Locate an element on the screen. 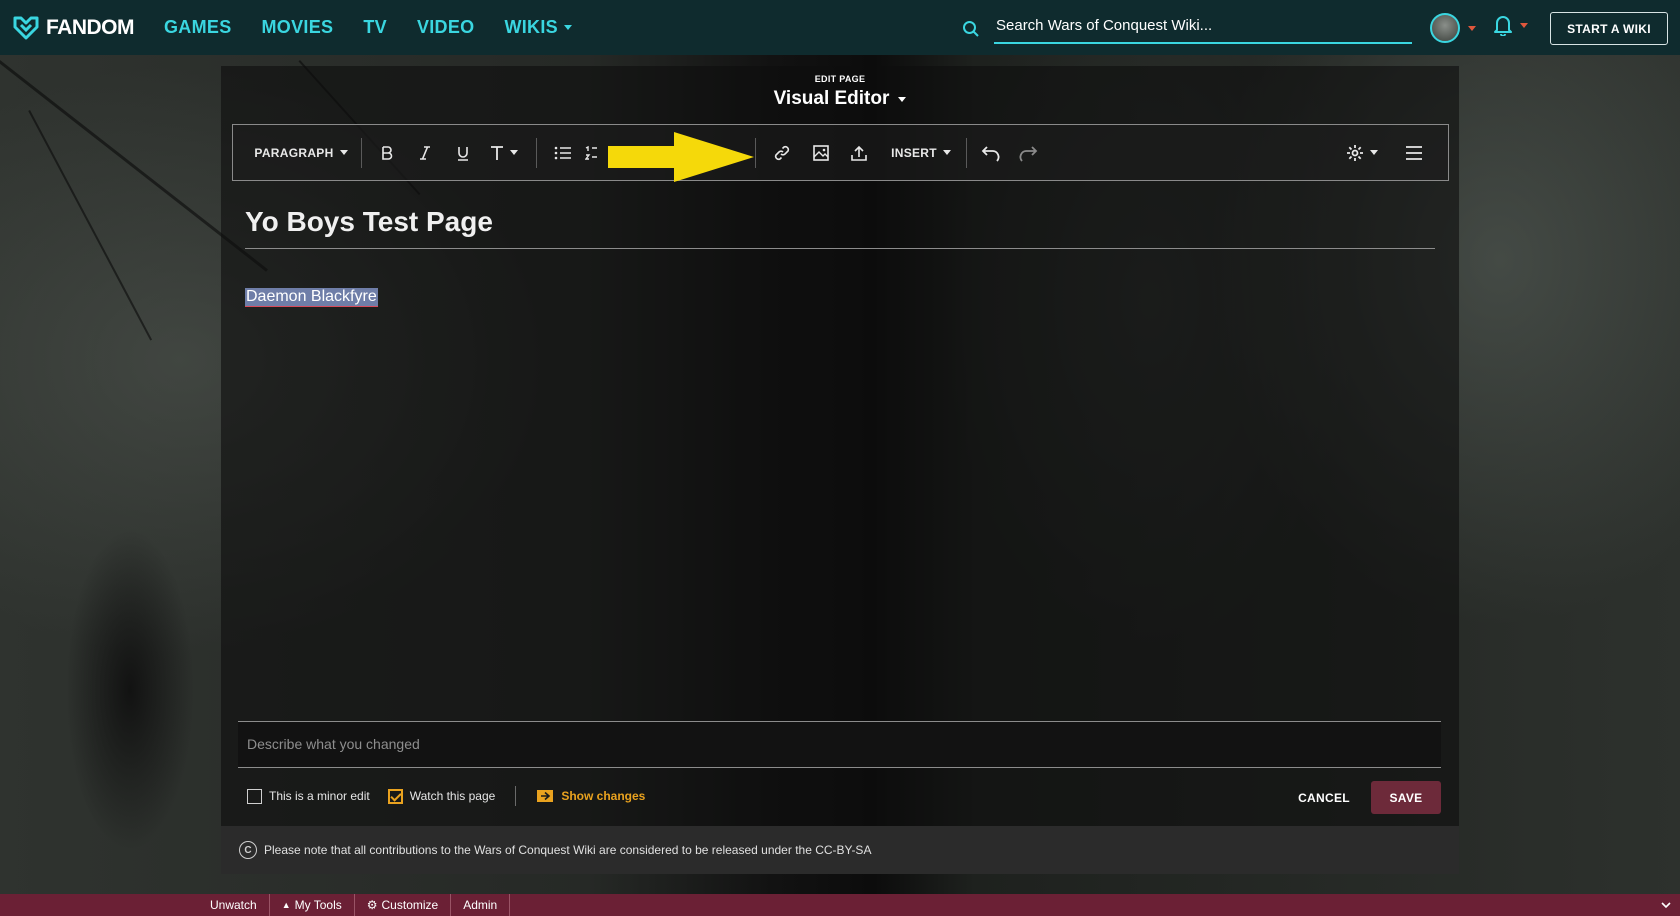  gear-icon: ⚙ is located at coordinates (372, 905).